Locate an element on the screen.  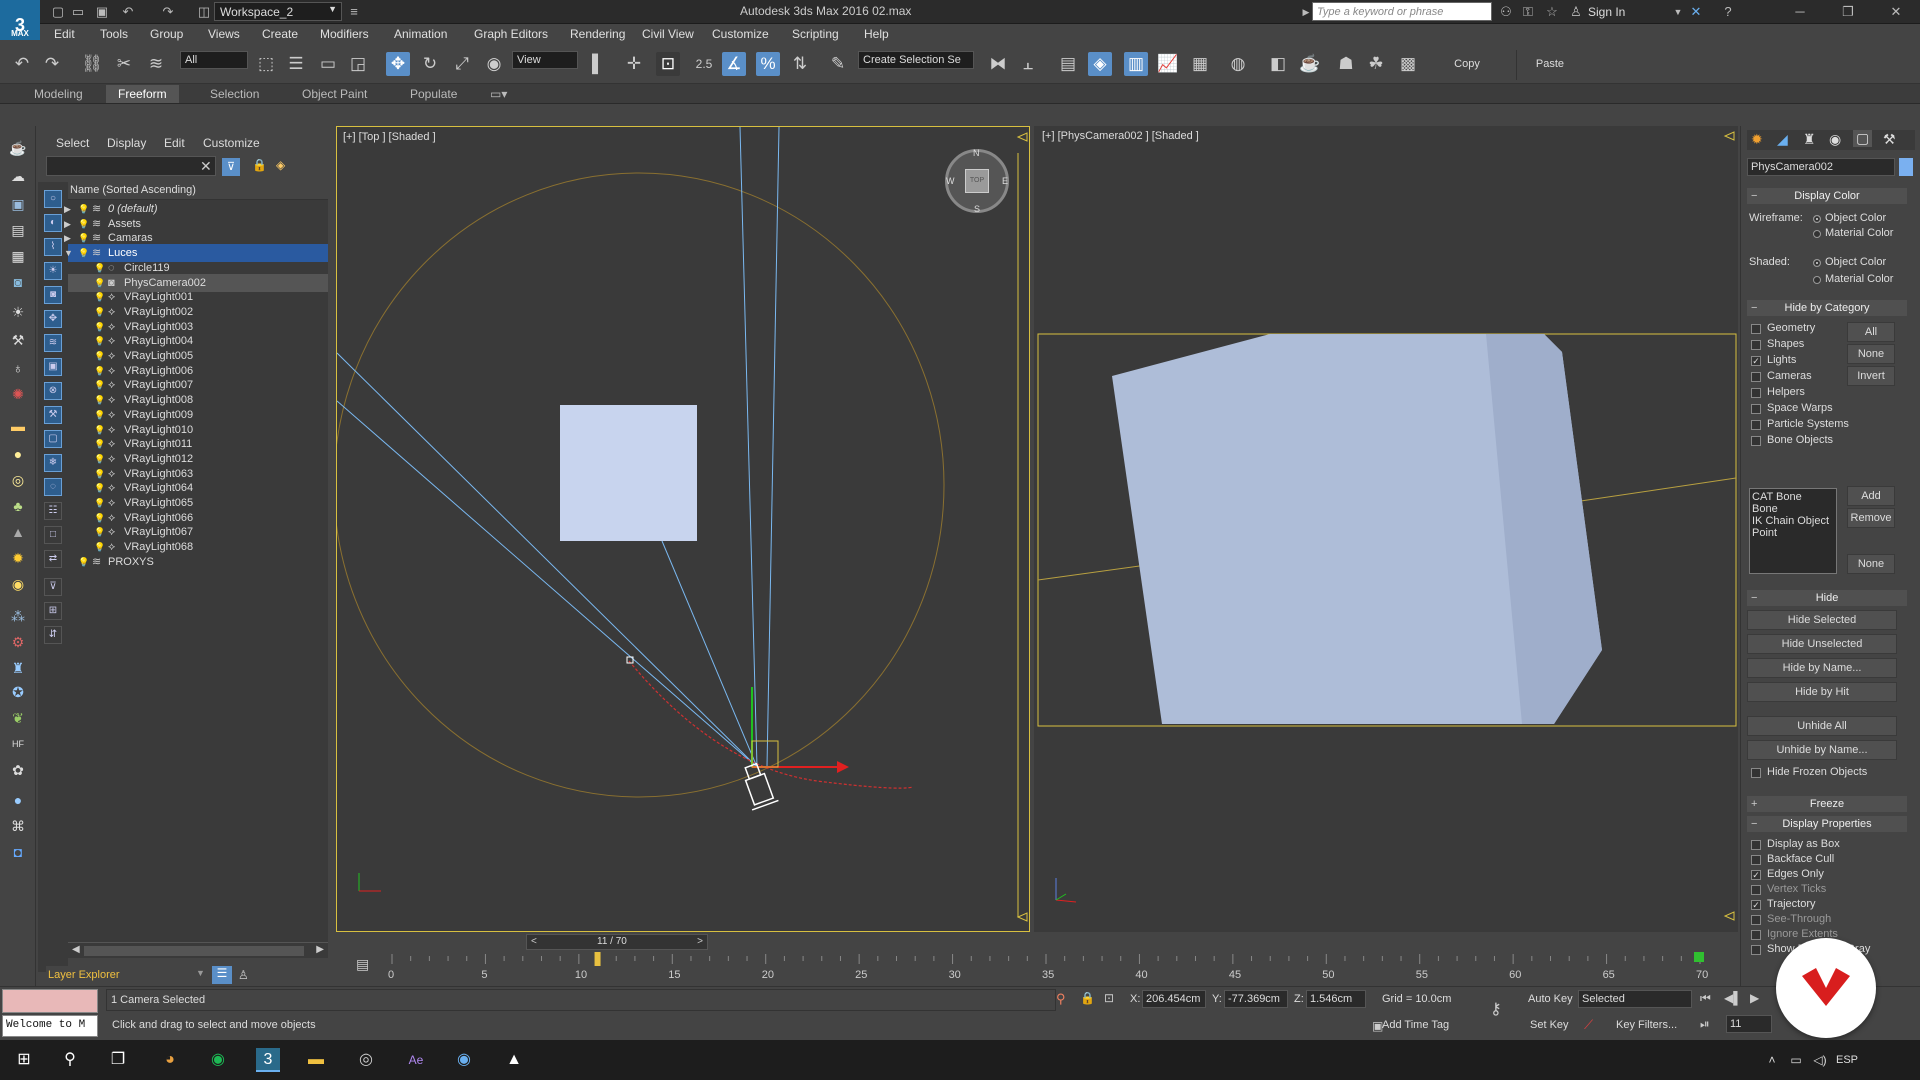
select-object-icon: ⬚ is located at coordinates (266, 64).